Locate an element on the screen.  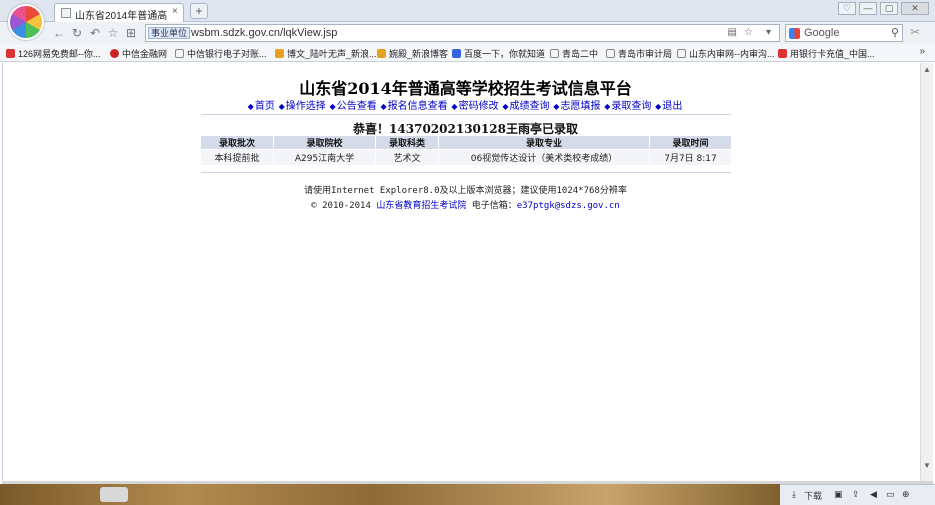
new-tab-button: + is located at coordinates (199, 11).